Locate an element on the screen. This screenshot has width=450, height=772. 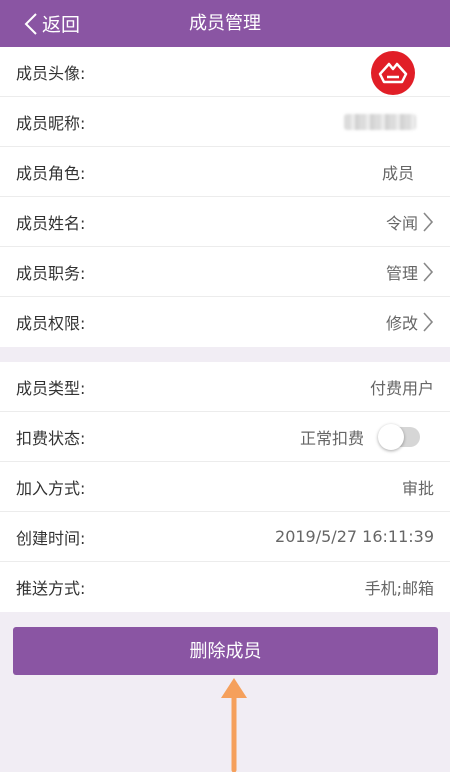
row-type: 成员类型: 付费用户 is located at coordinates (225, 387).